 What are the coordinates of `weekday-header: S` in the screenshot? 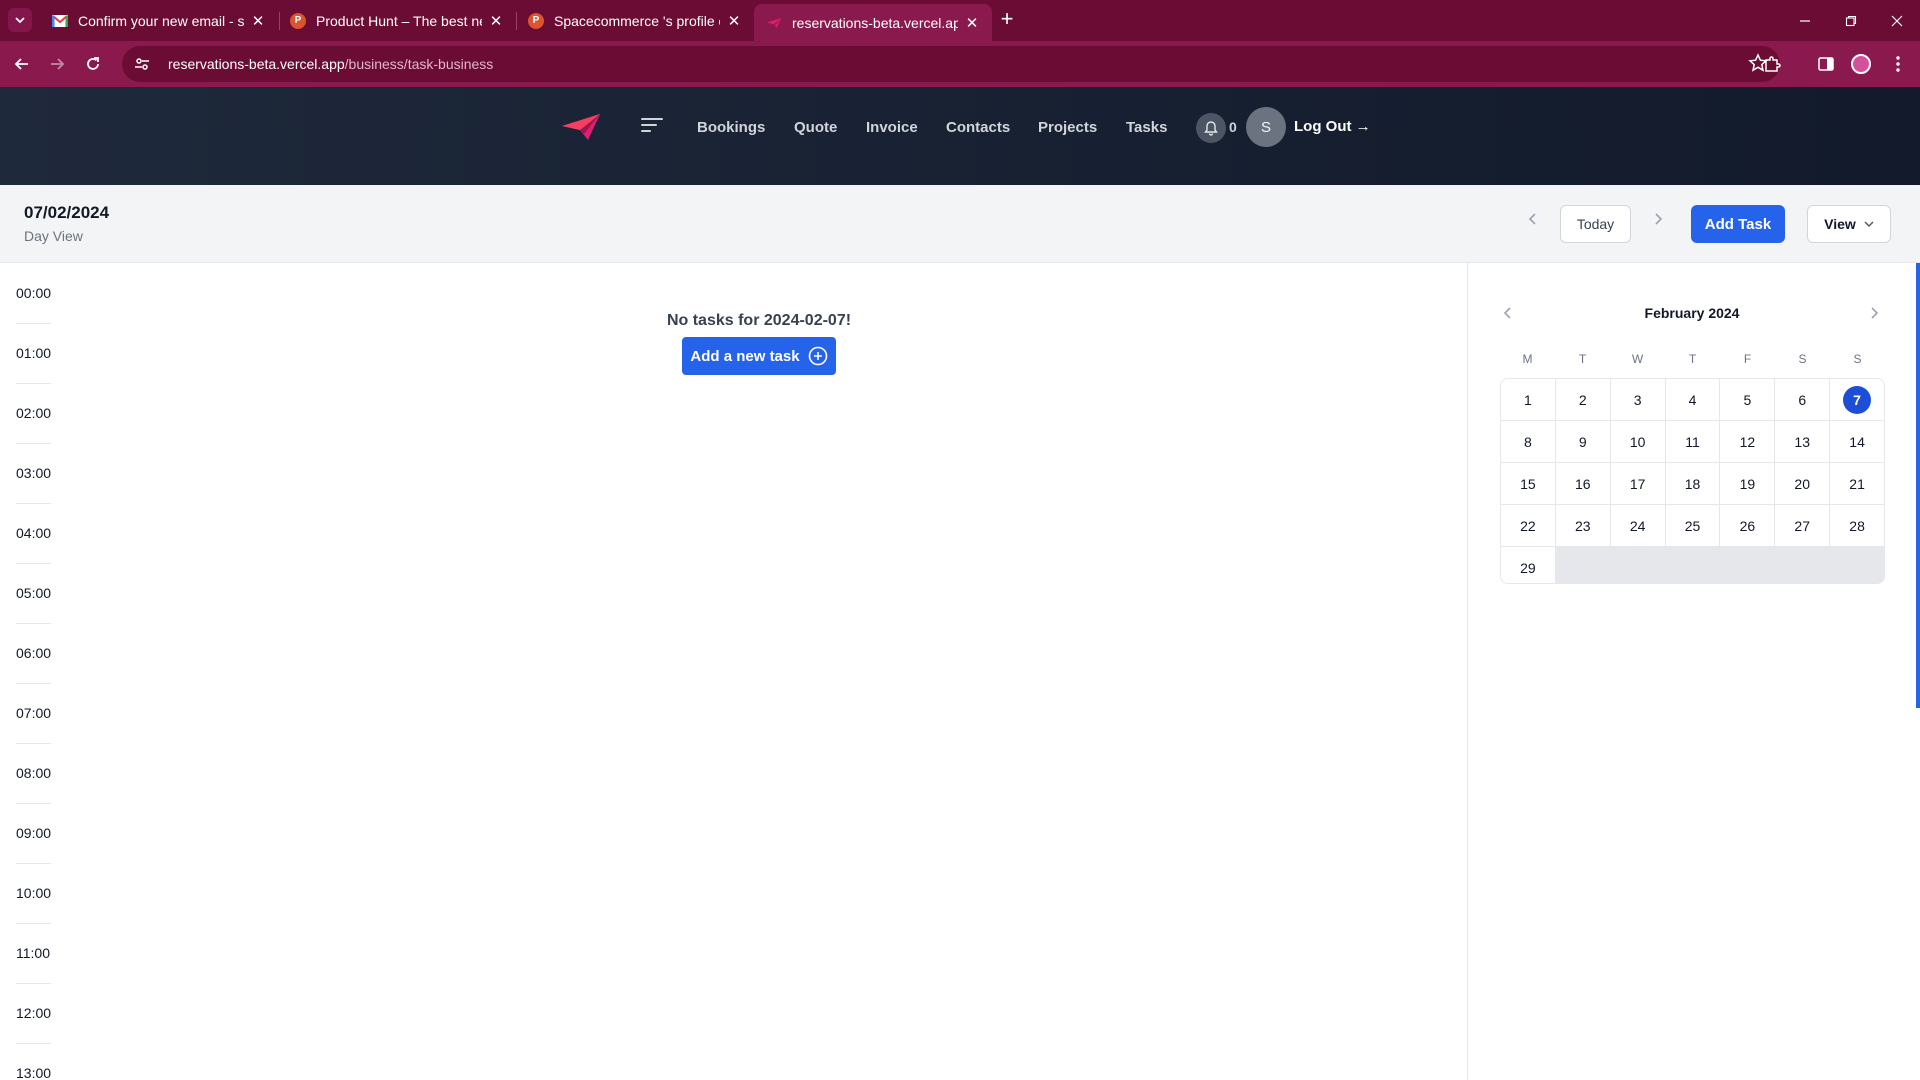 It's located at (1857, 359).